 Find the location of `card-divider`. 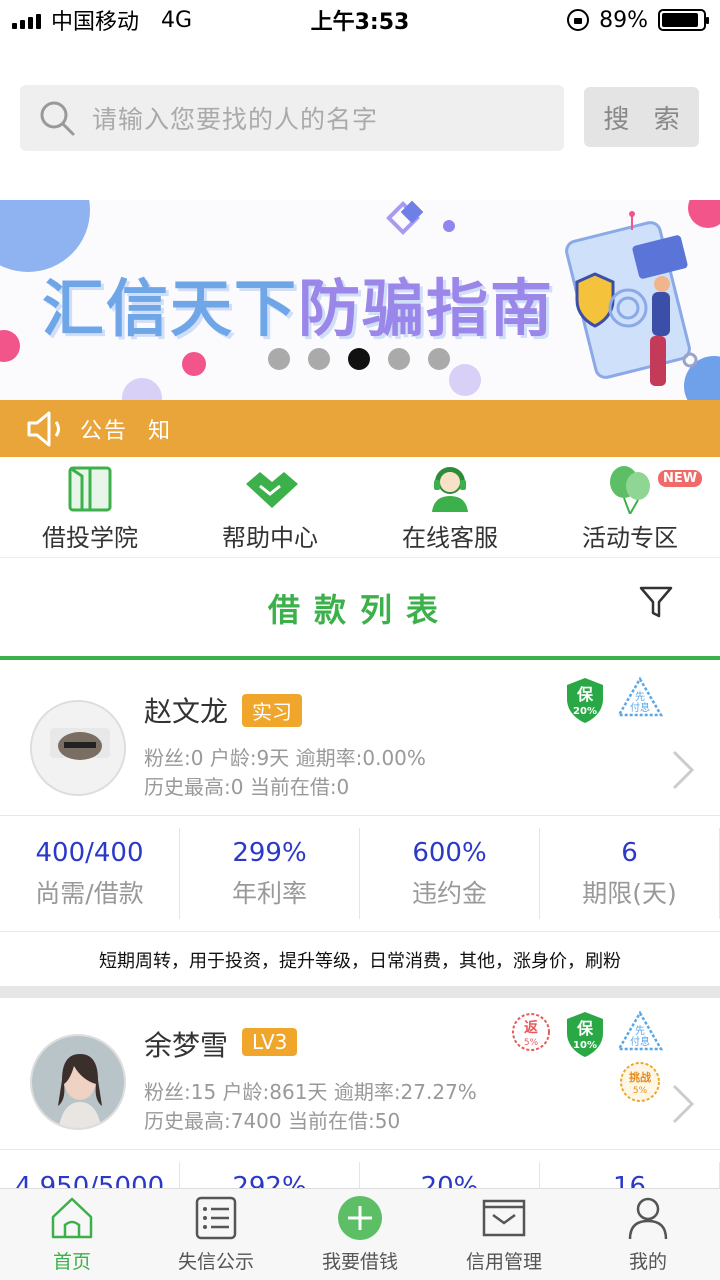

card-divider is located at coordinates (360, 992).